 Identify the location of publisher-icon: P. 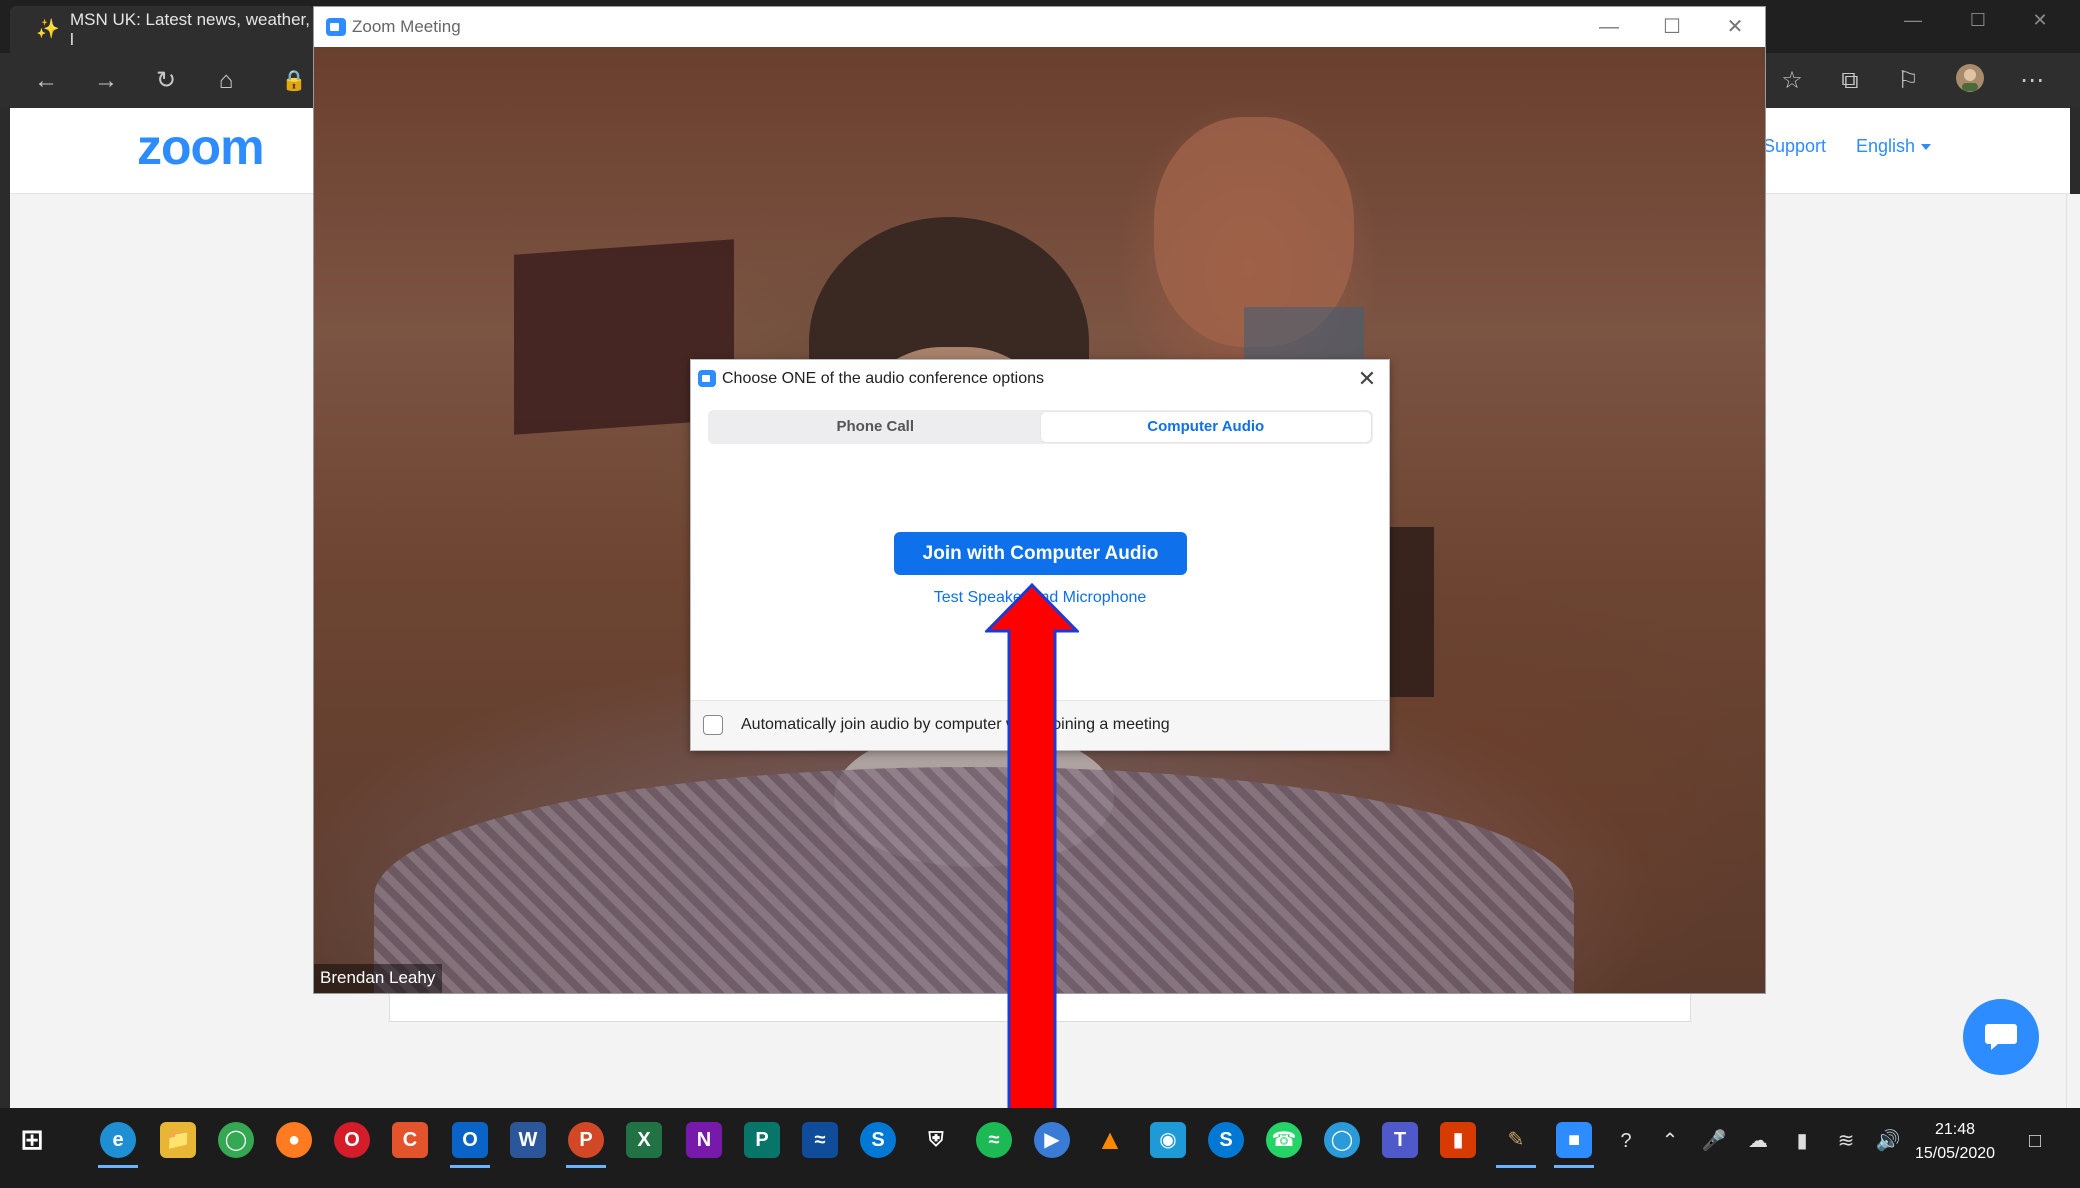
(762, 1140).